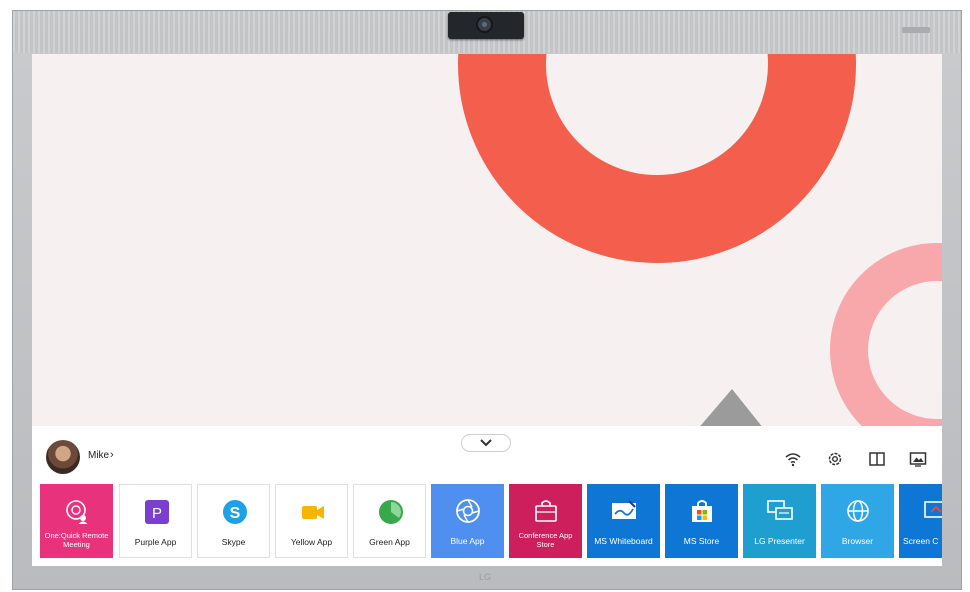 This screenshot has width=970, height=592. I want to click on app-tile-green-app: Green App, so click(389, 521).